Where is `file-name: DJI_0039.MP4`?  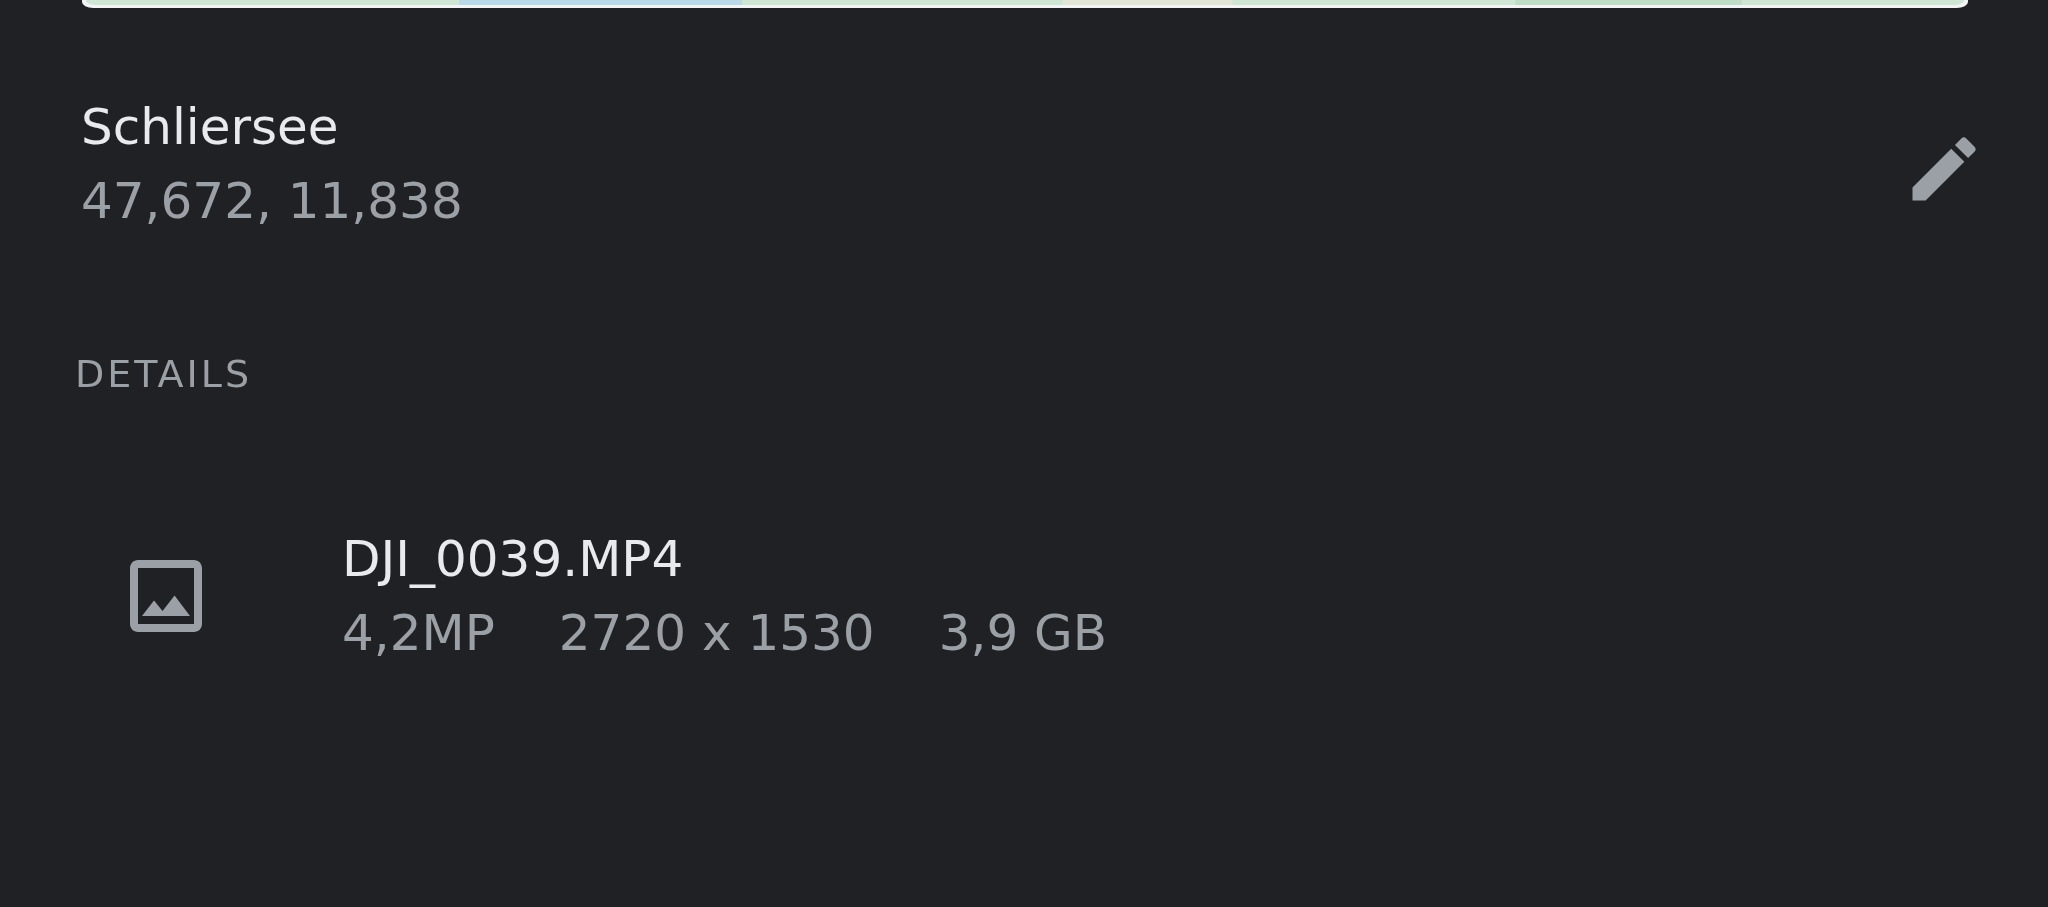
file-name: DJI_0039.MP4 is located at coordinates (513, 559).